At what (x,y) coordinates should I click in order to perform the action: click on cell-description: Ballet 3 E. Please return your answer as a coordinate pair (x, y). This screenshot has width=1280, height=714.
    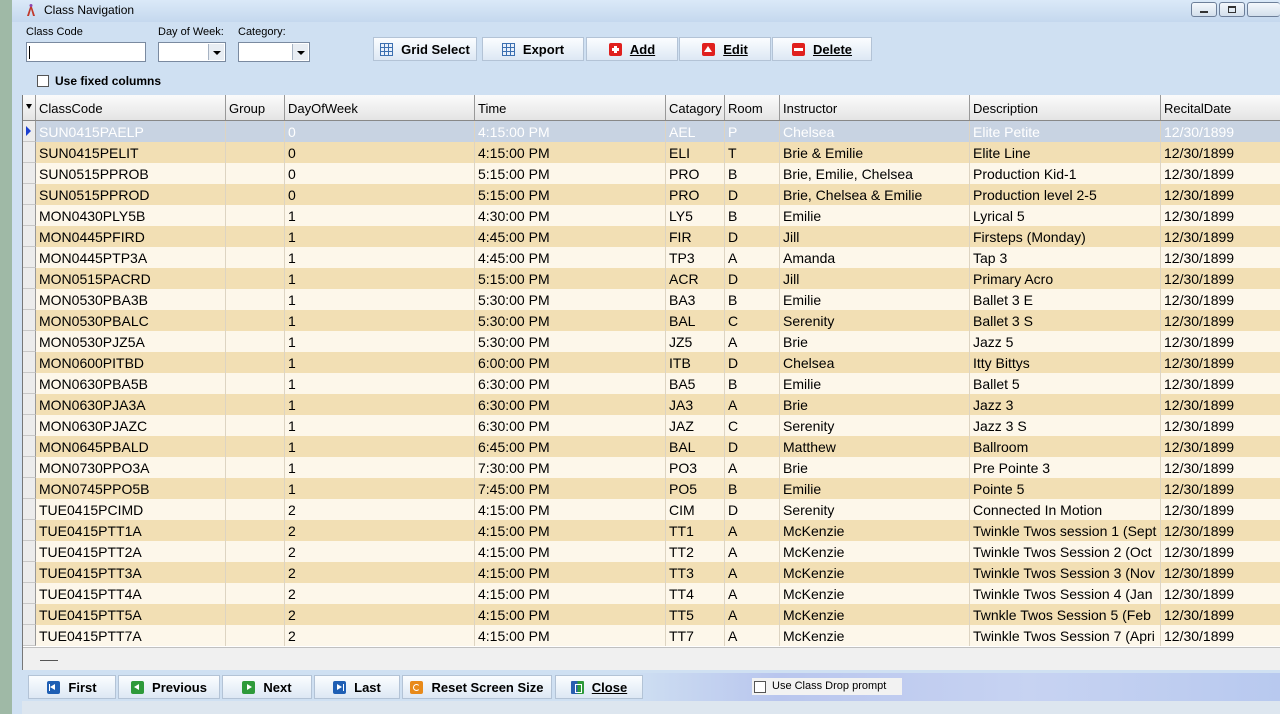
    Looking at the image, I should click on (1065, 299).